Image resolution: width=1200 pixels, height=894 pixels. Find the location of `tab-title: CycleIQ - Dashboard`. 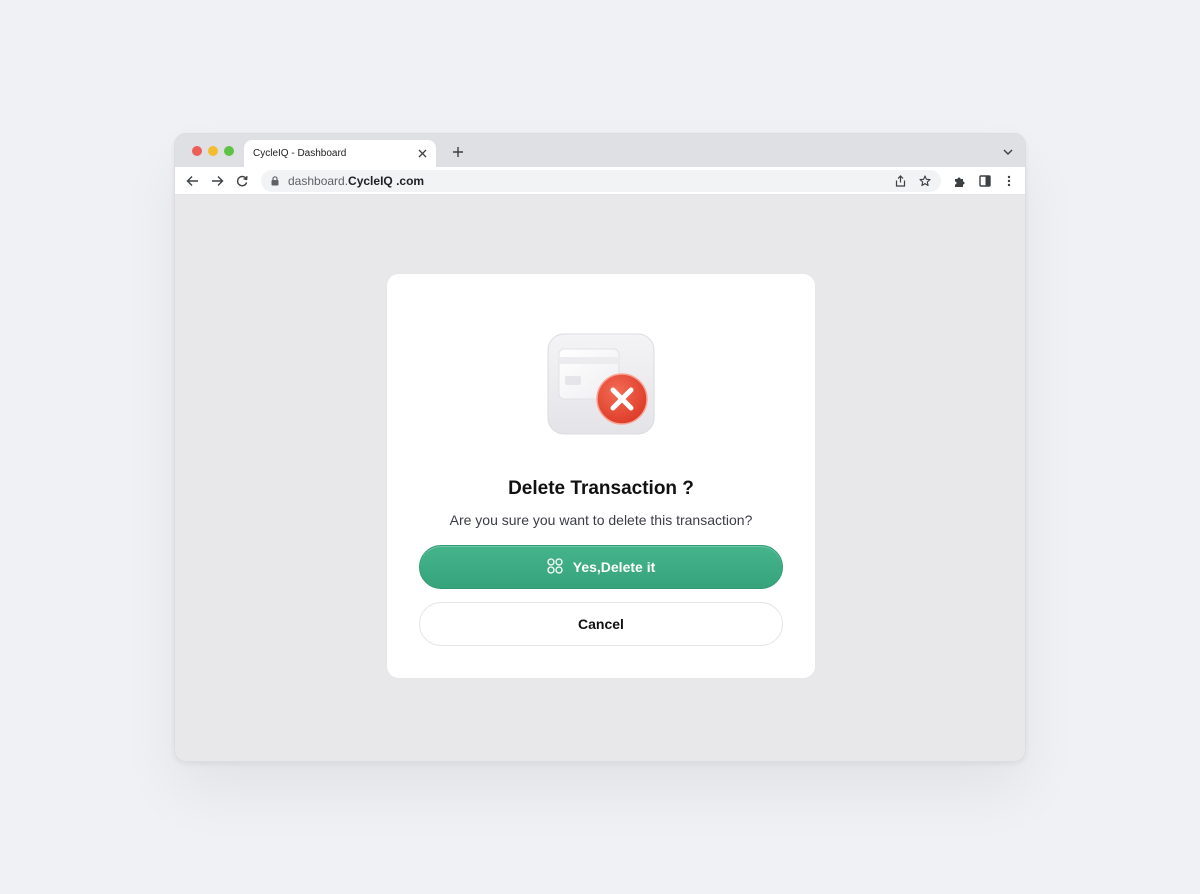

tab-title: CycleIQ - Dashboard is located at coordinates (300, 153).